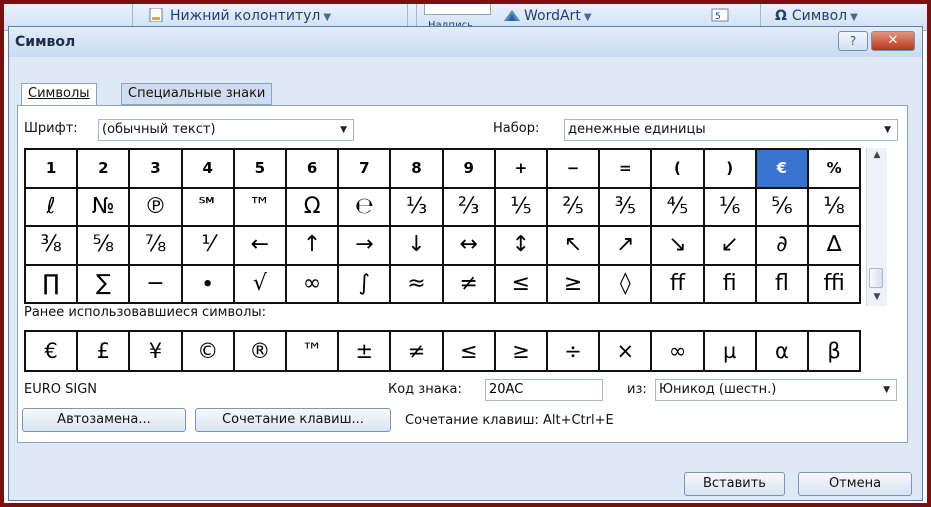 The height and width of the screenshot is (507, 931). What do you see at coordinates (313, 352) in the screenshot?
I see `recent-symbol-cell: ™` at bounding box center [313, 352].